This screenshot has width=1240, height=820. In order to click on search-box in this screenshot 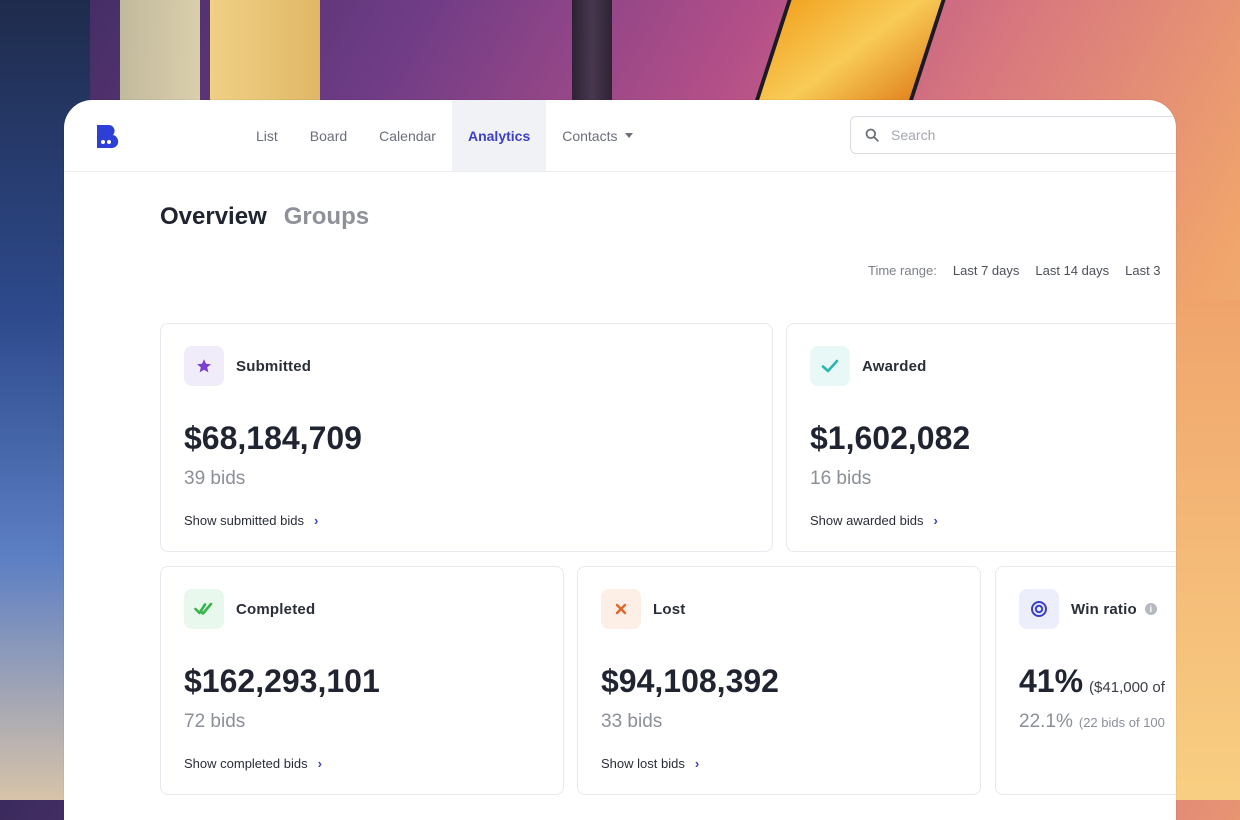, I will do `click(1013, 135)`.